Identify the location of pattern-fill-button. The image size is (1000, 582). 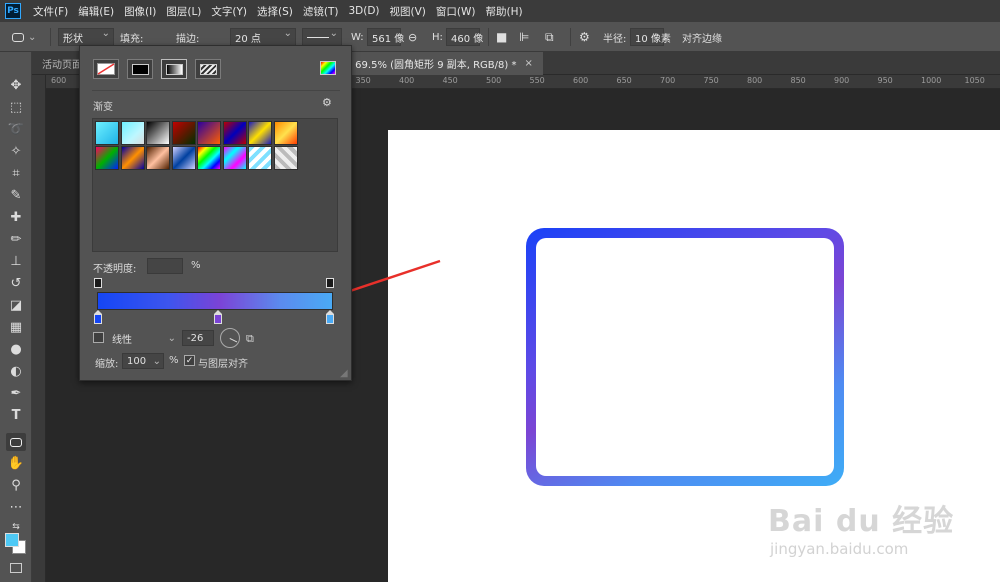
(208, 69).